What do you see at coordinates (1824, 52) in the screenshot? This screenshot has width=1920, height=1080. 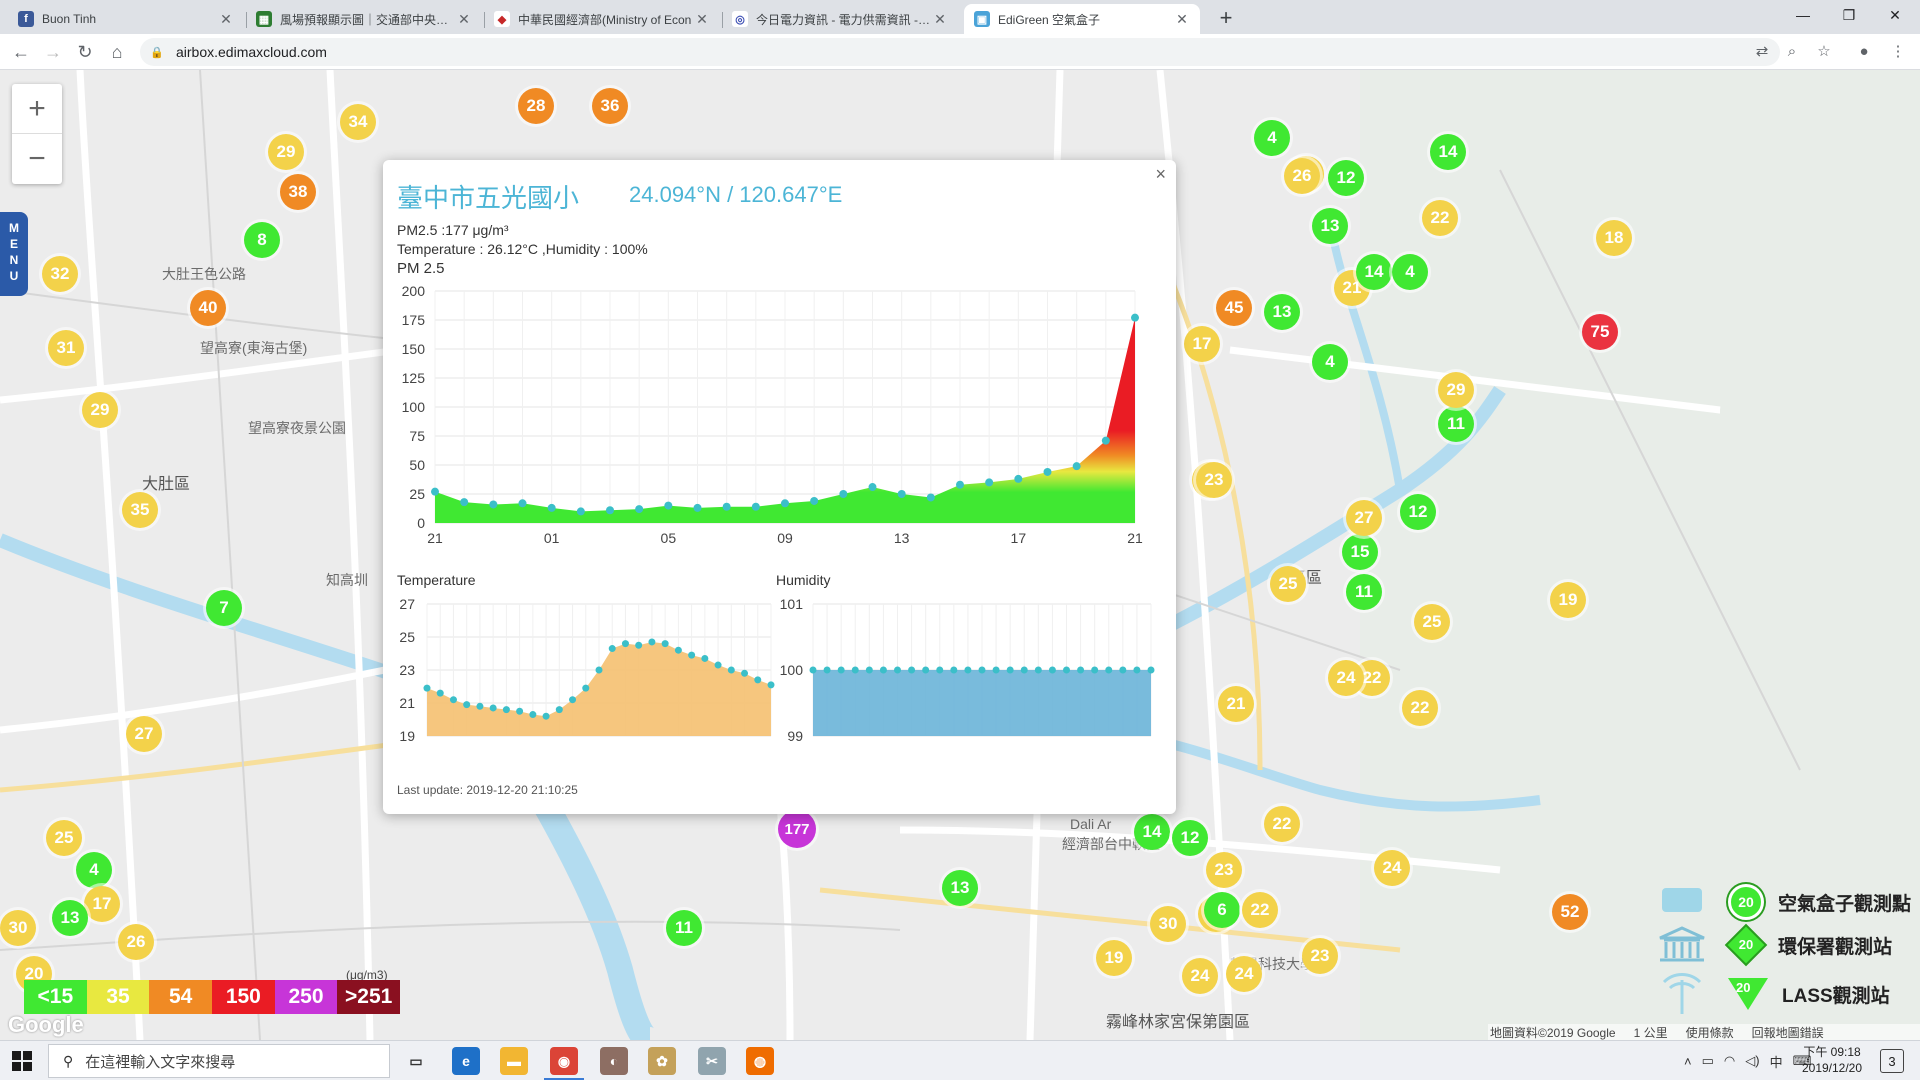 I see `bookmark-star-icon: ☆` at bounding box center [1824, 52].